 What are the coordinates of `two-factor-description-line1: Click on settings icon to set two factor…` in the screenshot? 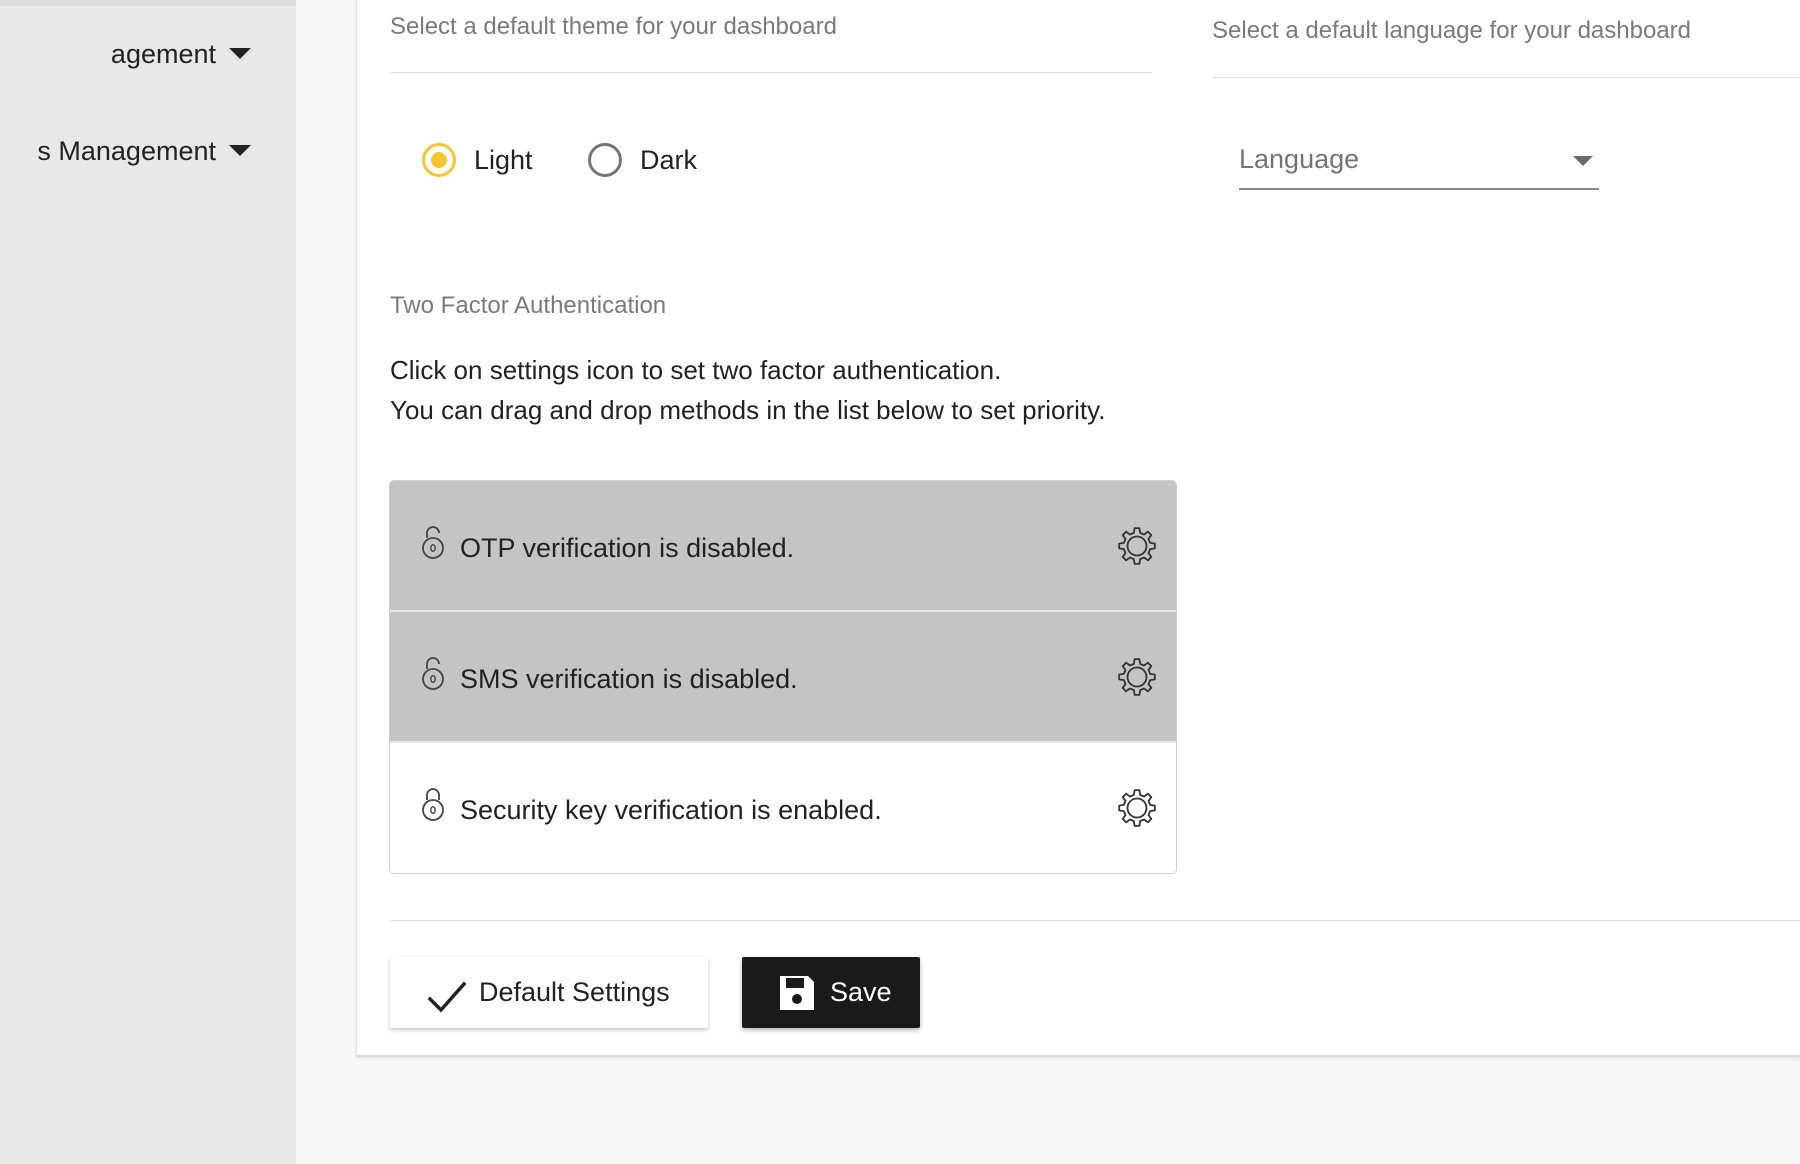 It's located at (696, 370).